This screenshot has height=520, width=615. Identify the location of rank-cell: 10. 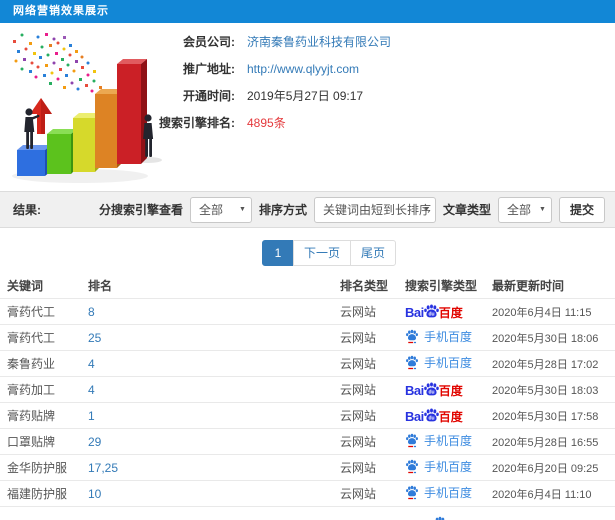
(214, 494).